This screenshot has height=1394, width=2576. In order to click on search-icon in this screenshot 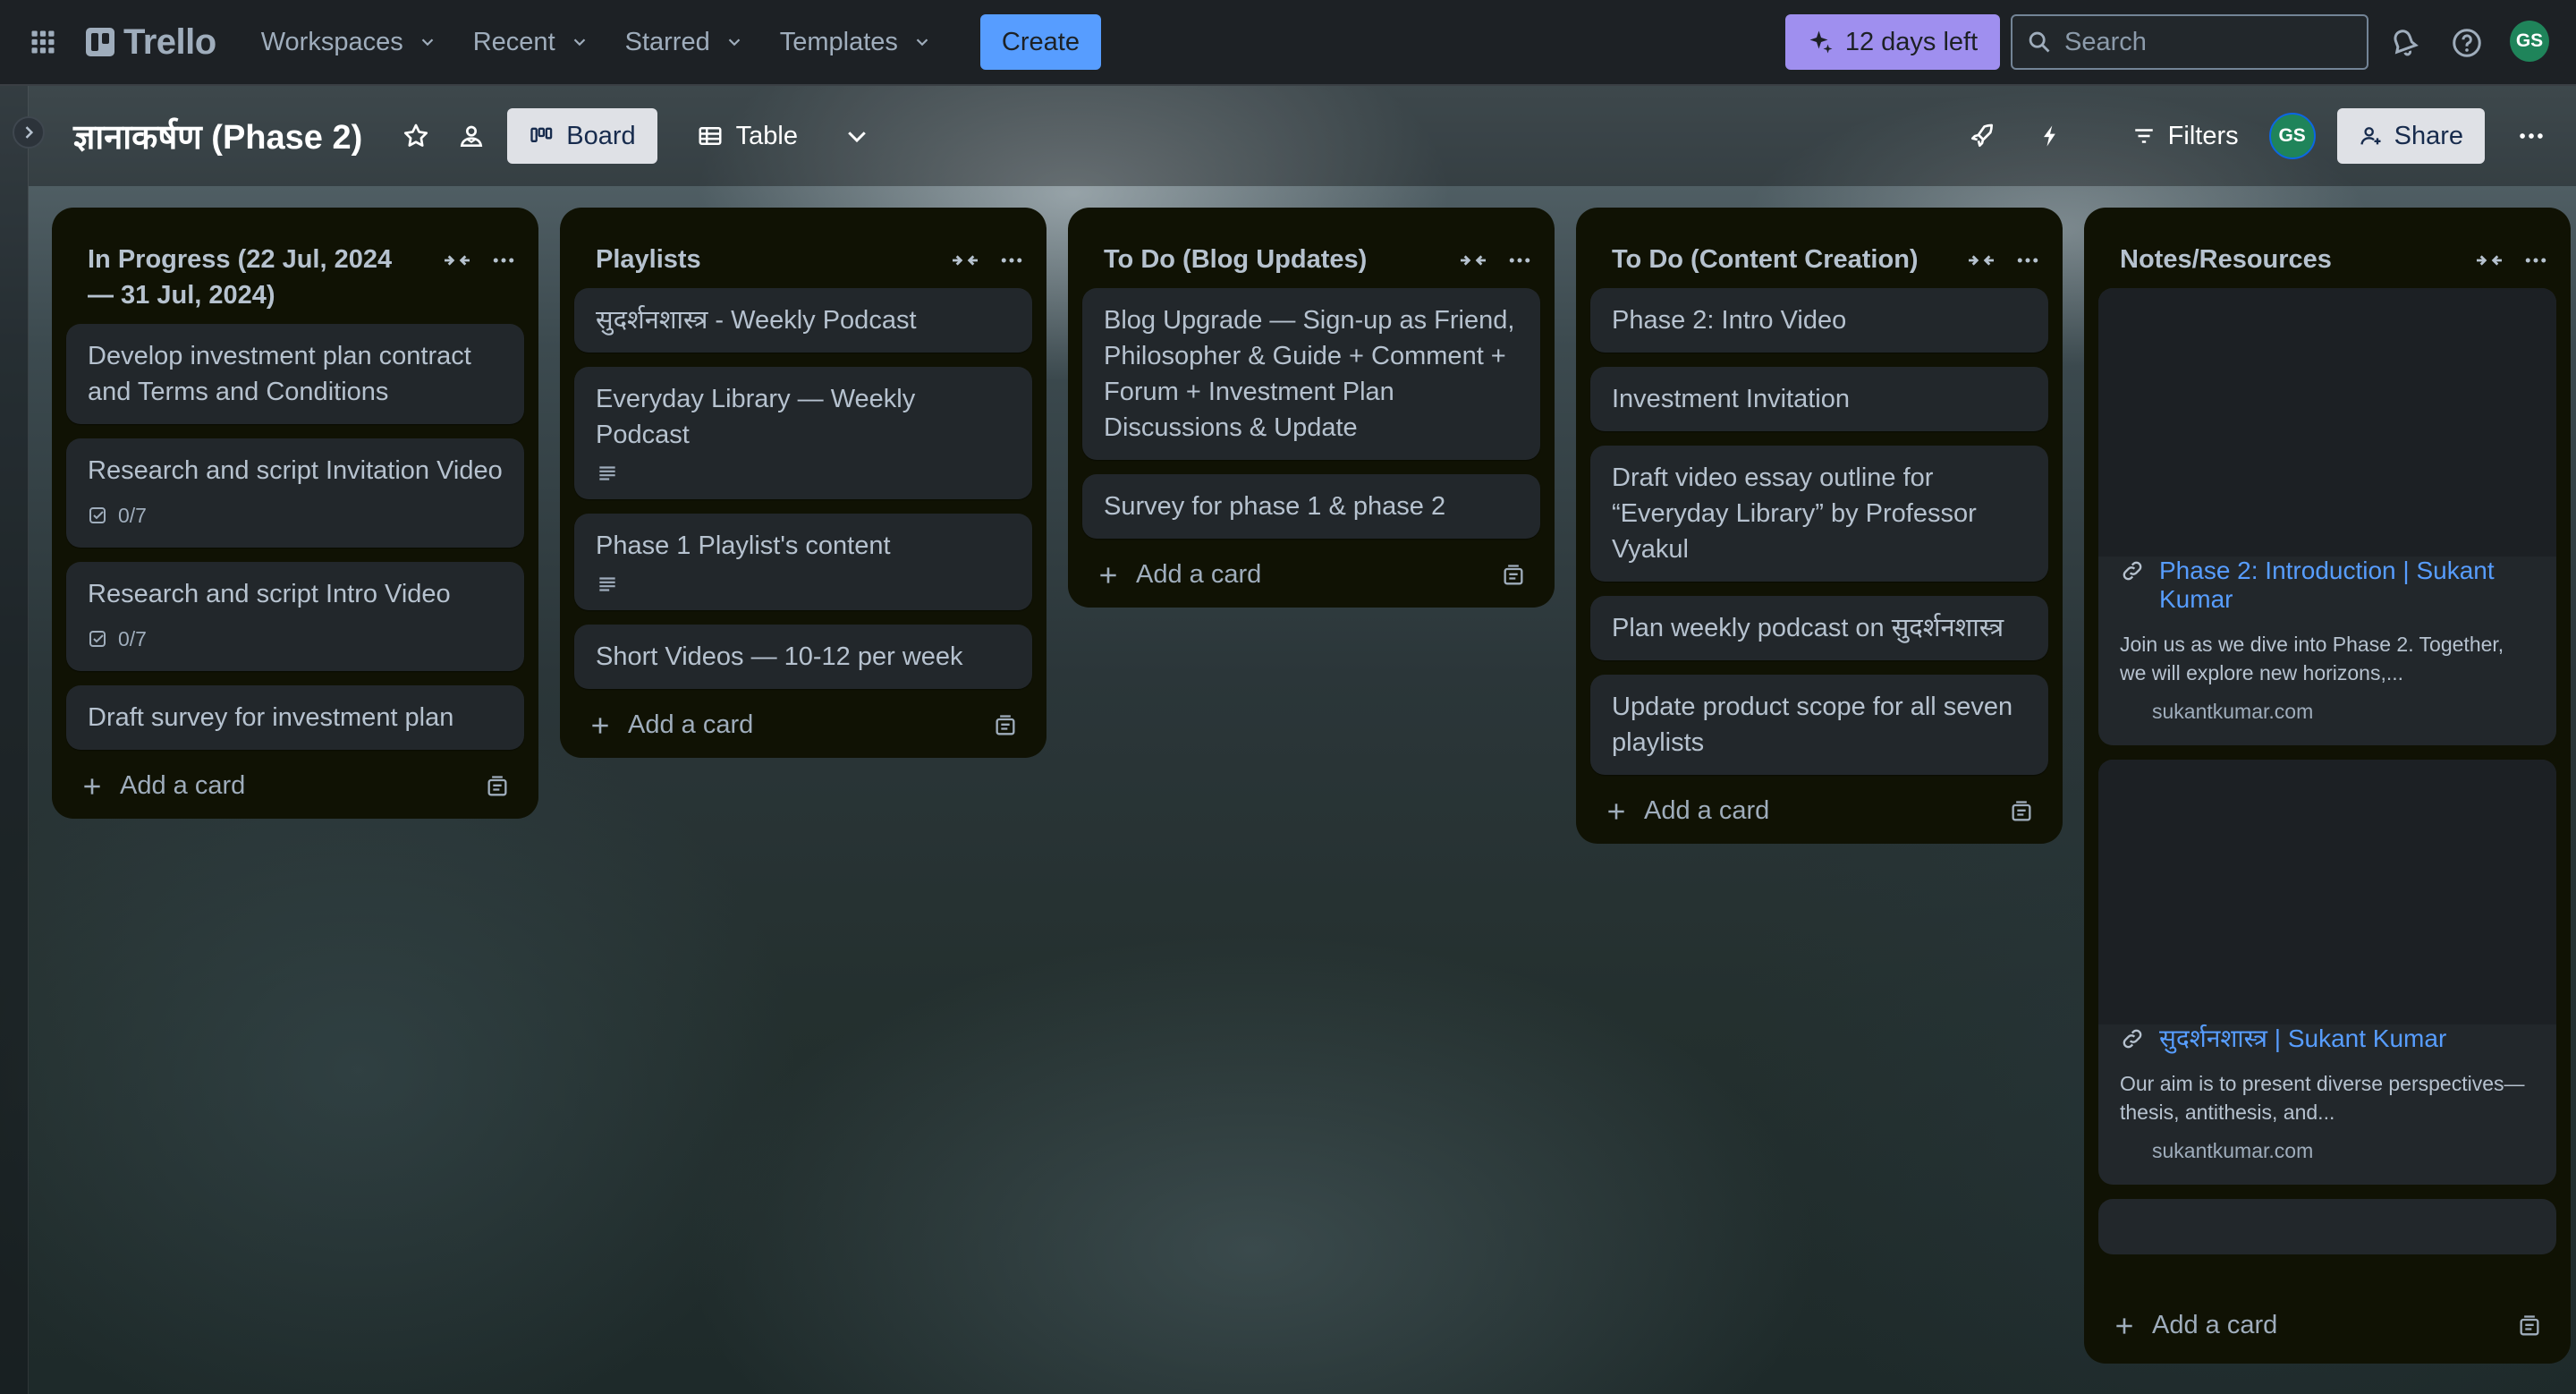, I will do `click(2039, 42)`.